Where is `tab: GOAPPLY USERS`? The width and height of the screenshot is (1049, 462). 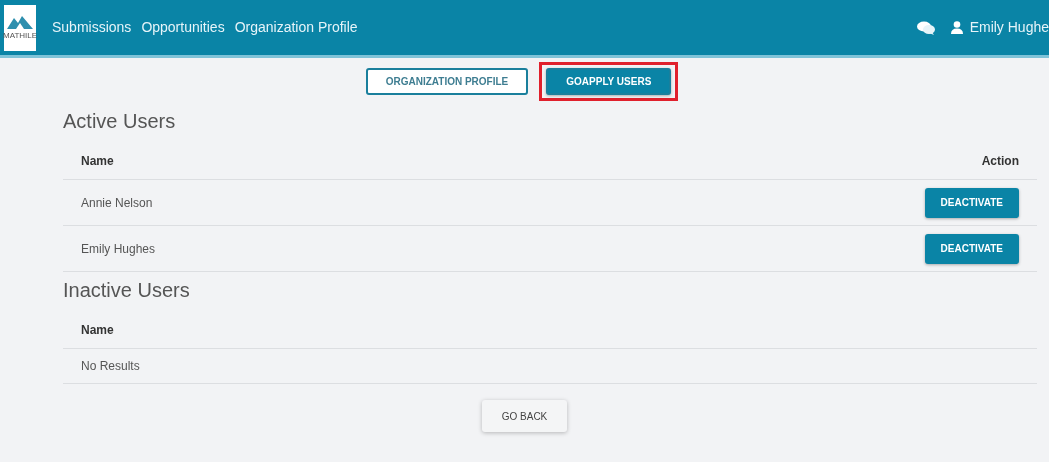
tab: GOAPPLY USERS is located at coordinates (609, 81).